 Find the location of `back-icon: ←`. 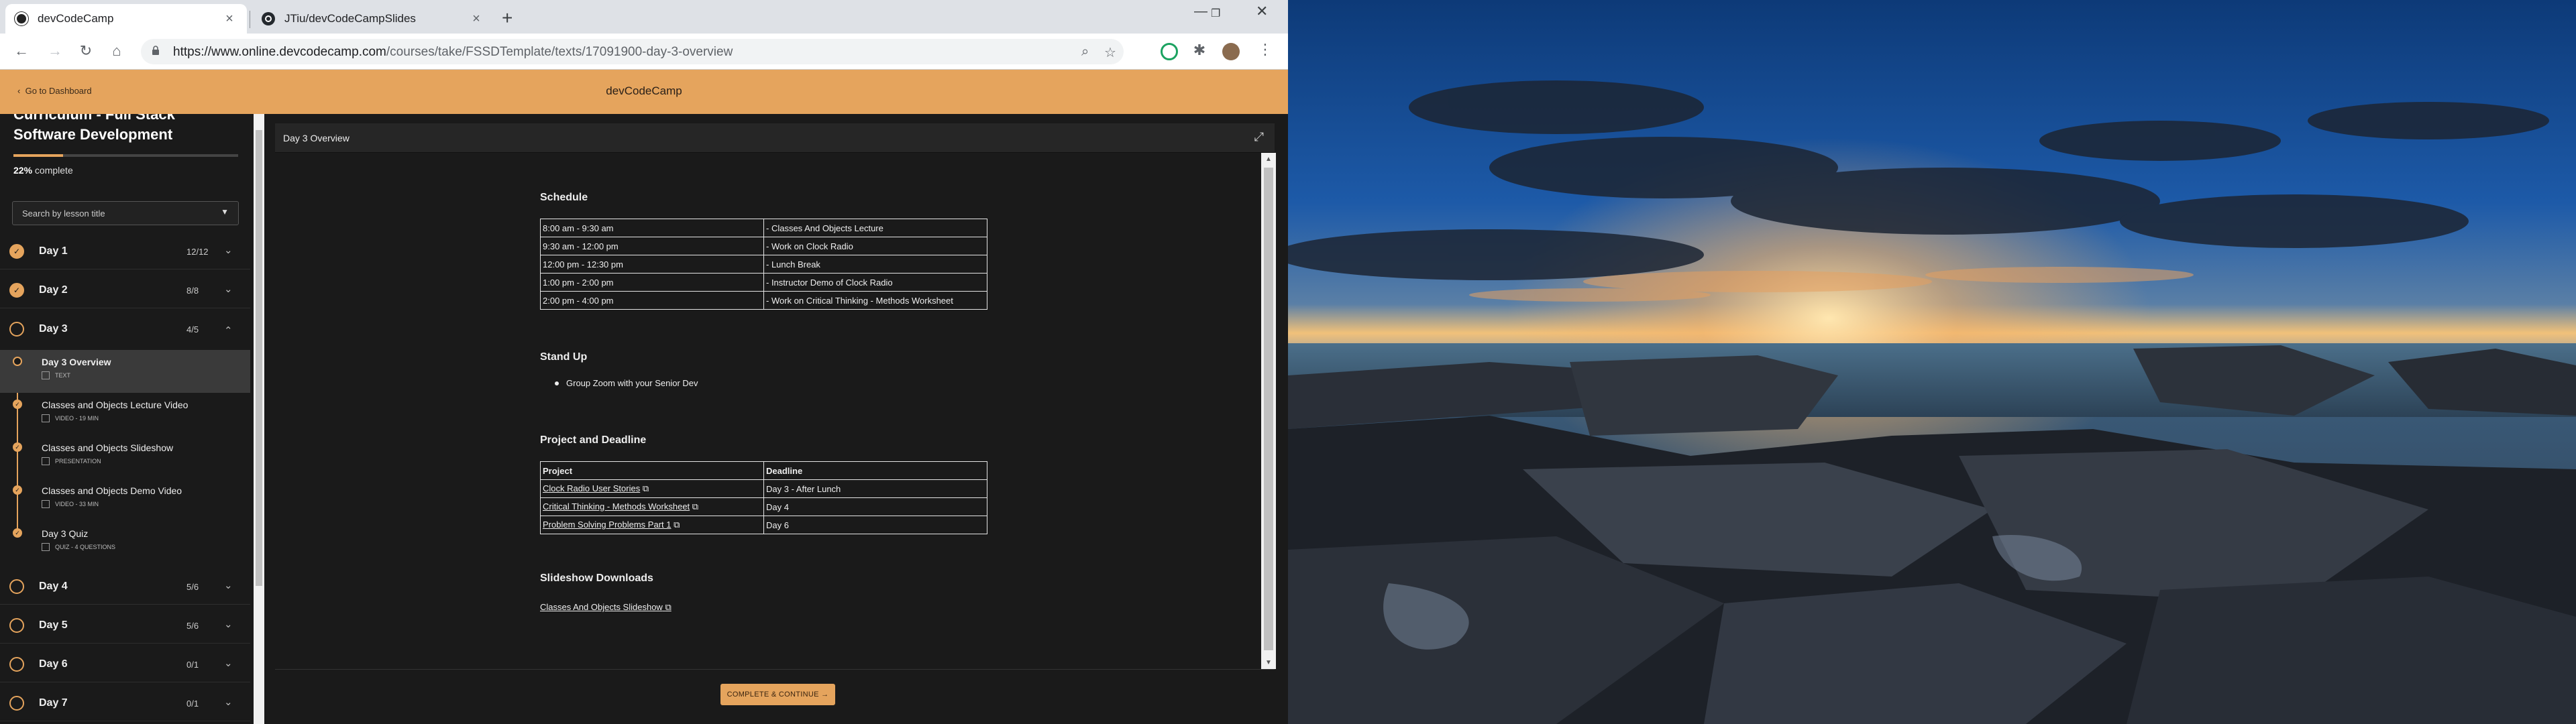

back-icon: ← is located at coordinates (21, 51).